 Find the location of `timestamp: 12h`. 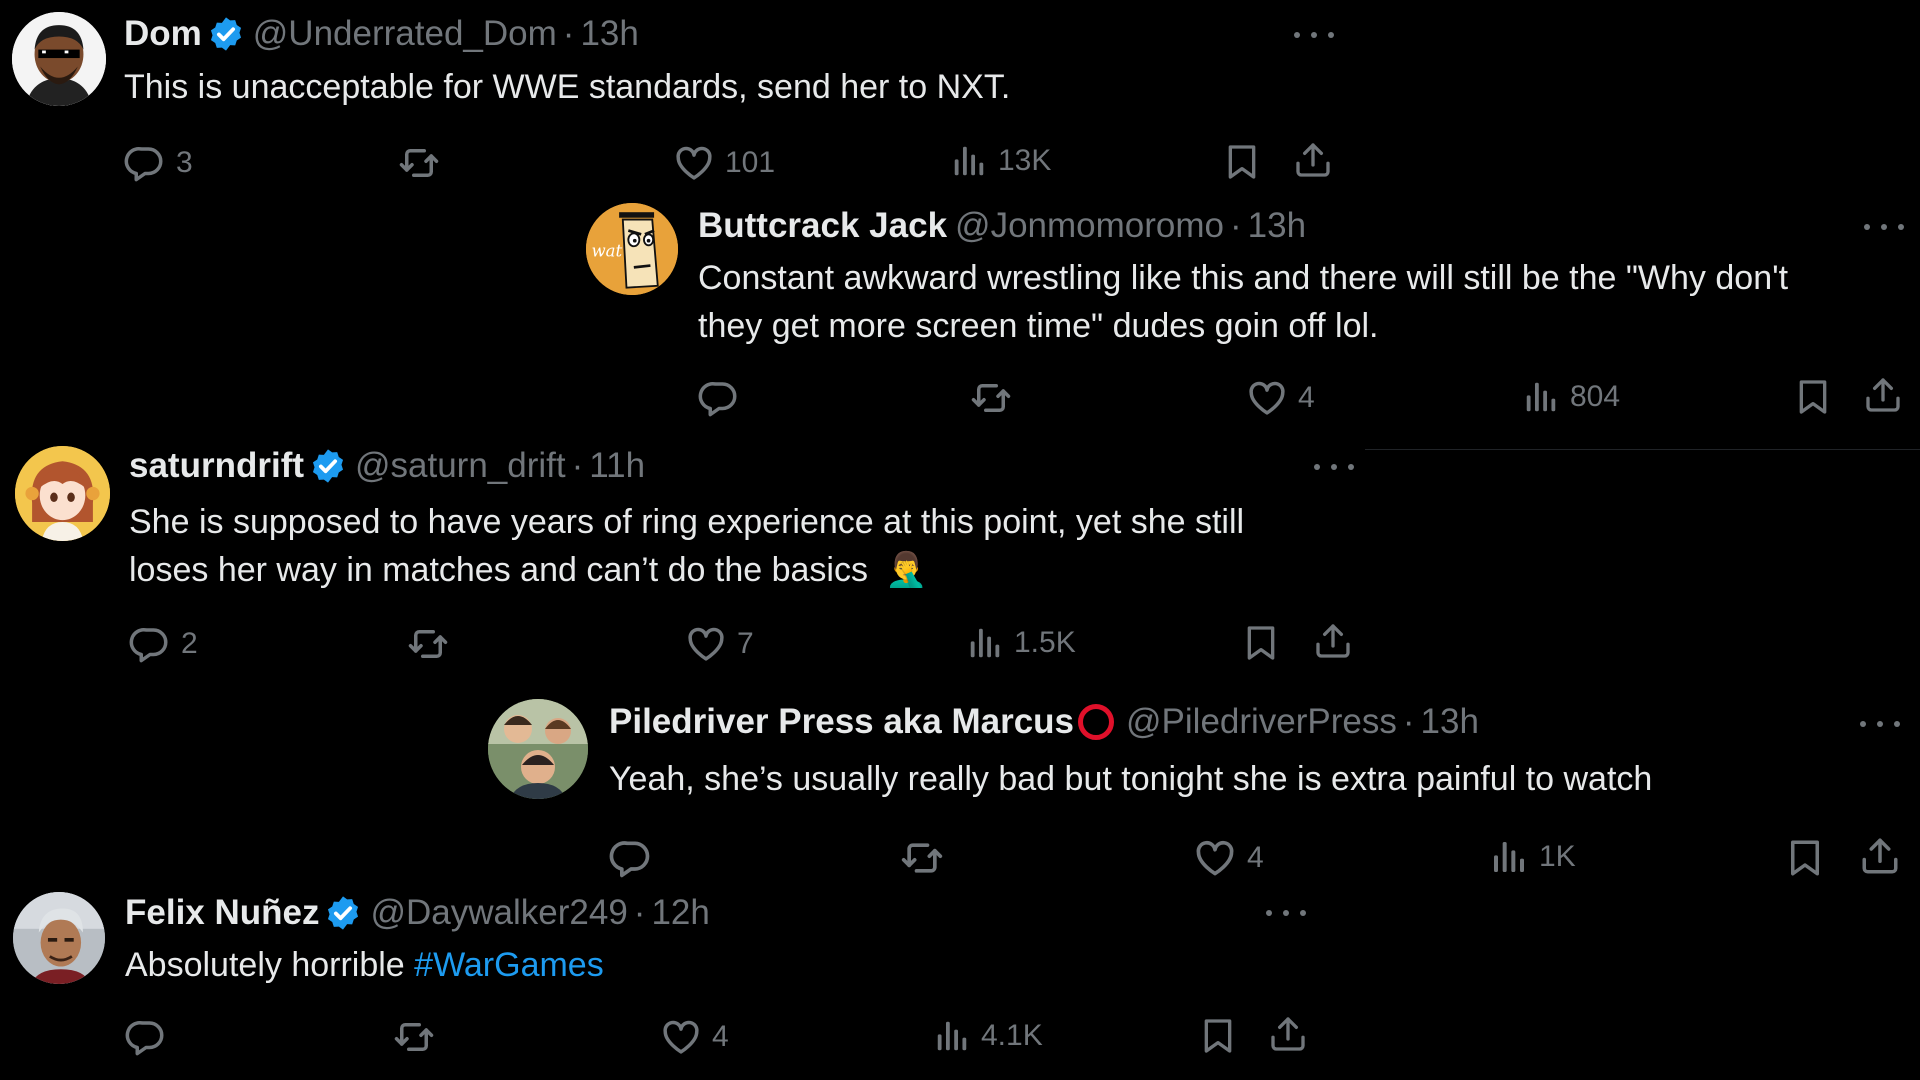

timestamp: 12h is located at coordinates (680, 913).